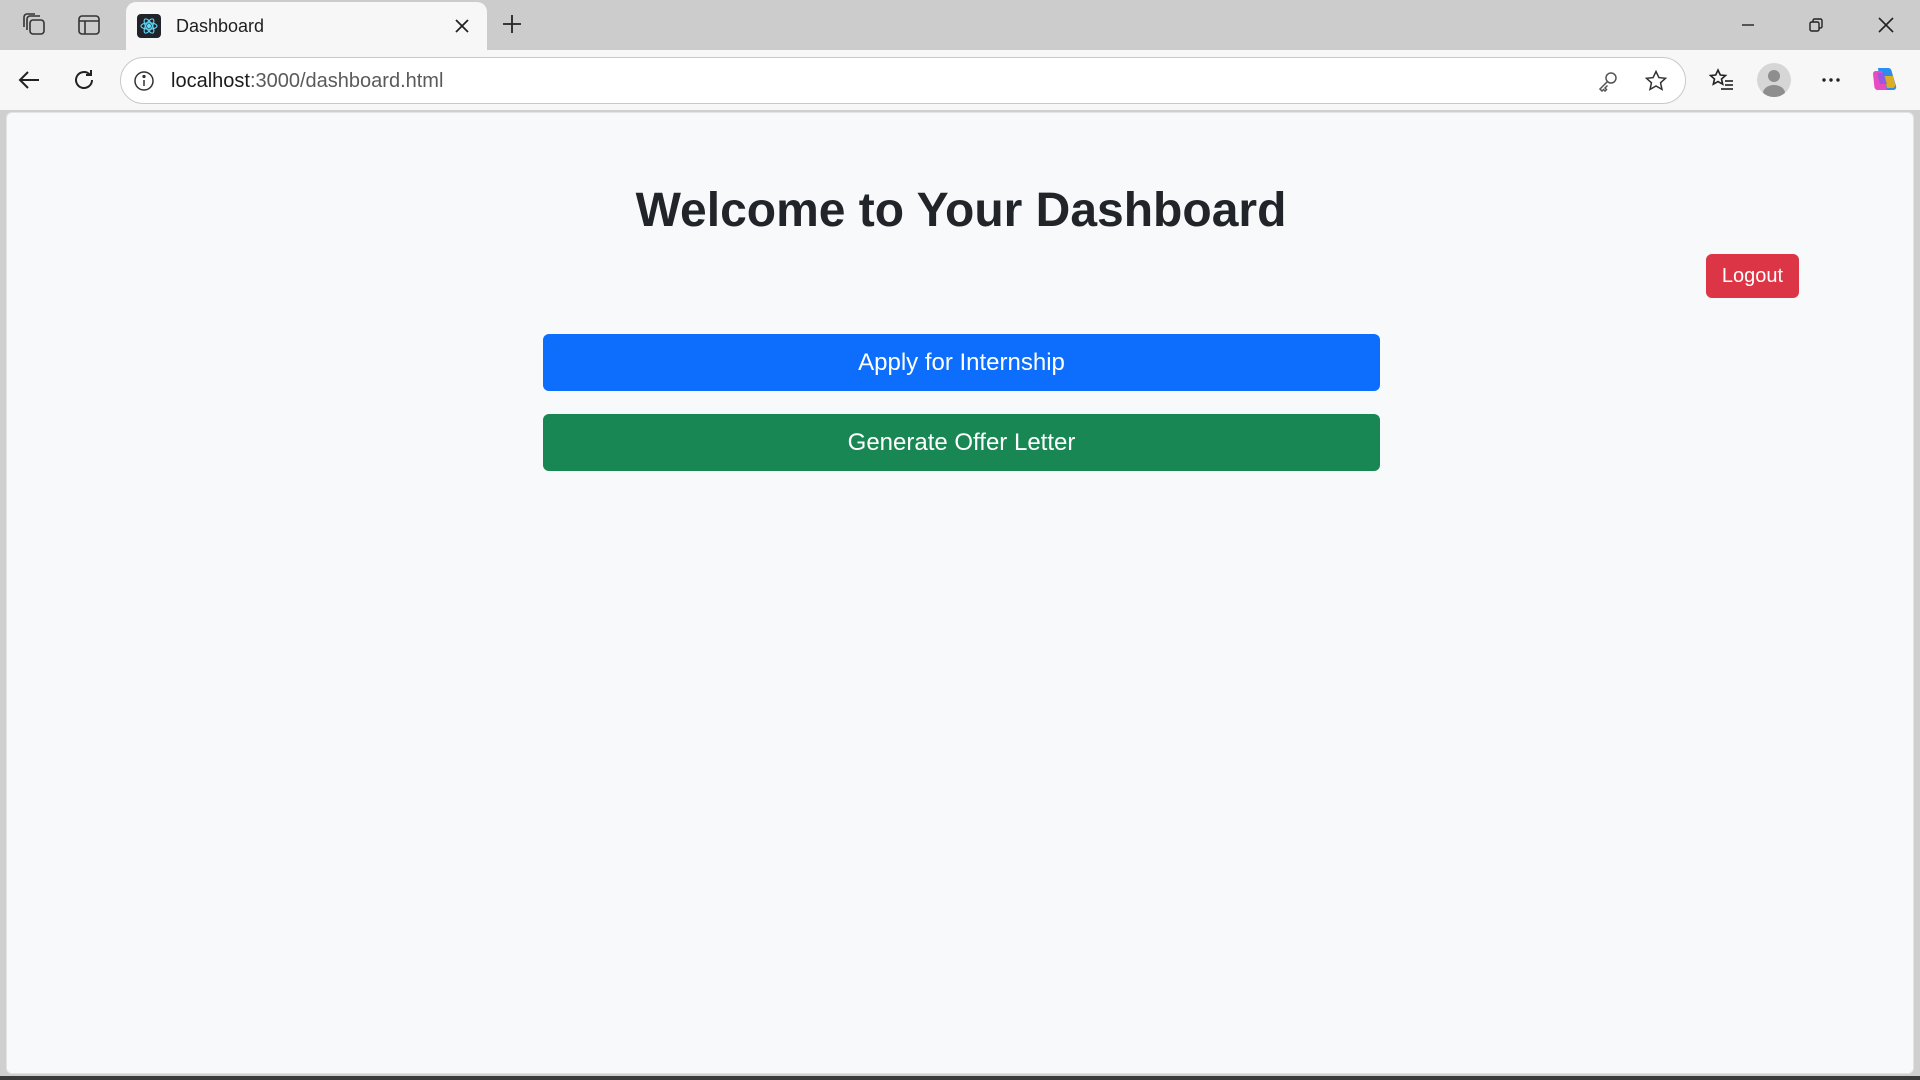  I want to click on window-close-icon, so click(1886, 25).